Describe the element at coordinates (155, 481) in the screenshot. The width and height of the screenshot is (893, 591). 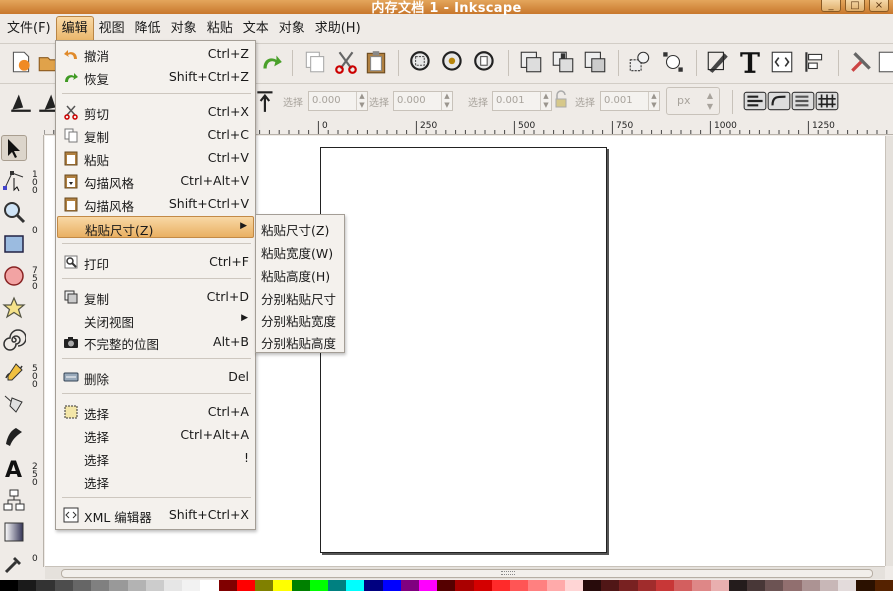
I see `menu-item-deselect: 选择` at that location.